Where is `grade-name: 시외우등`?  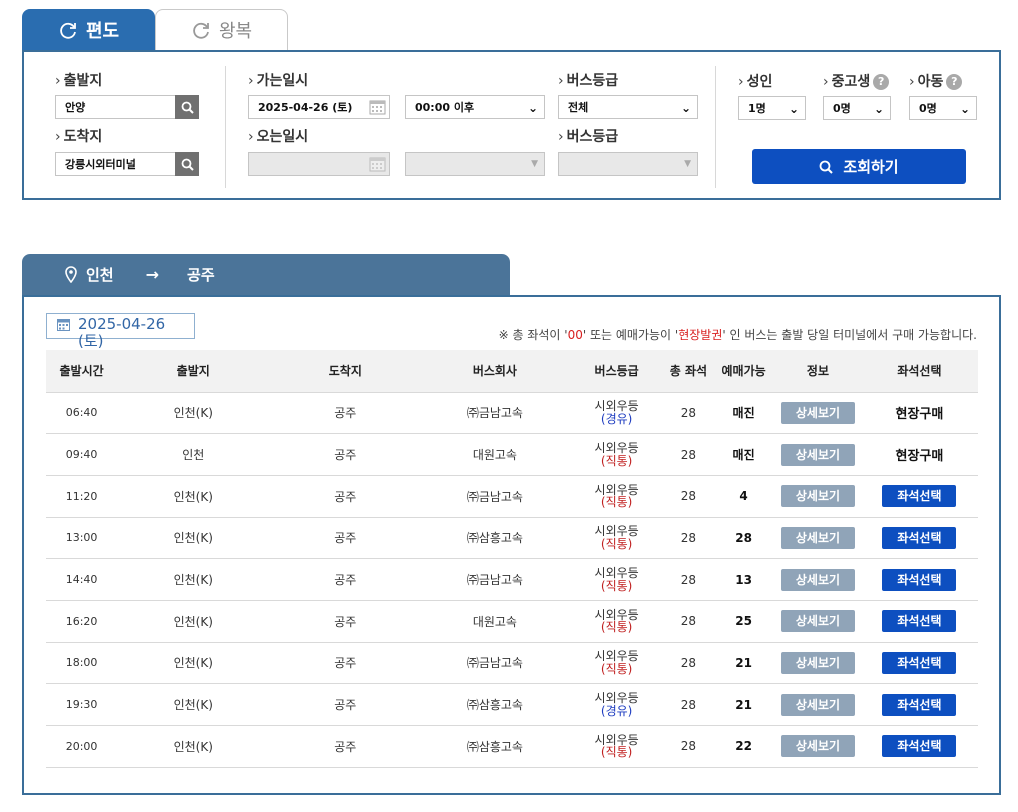
grade-name: 시외우등 is located at coordinates (616, 698).